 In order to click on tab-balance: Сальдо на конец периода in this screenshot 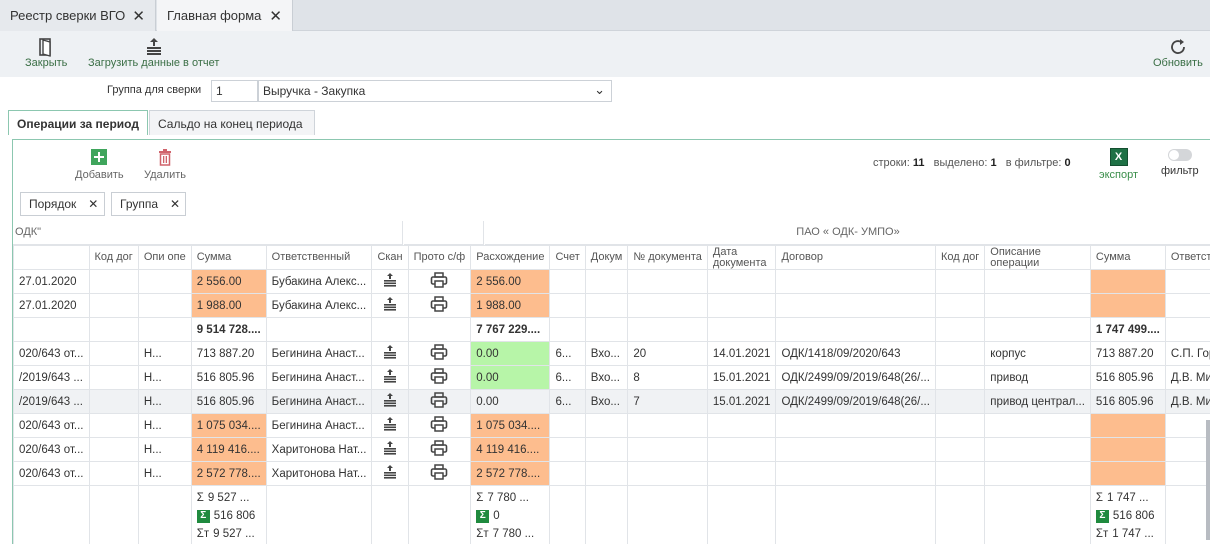, I will do `click(232, 122)`.